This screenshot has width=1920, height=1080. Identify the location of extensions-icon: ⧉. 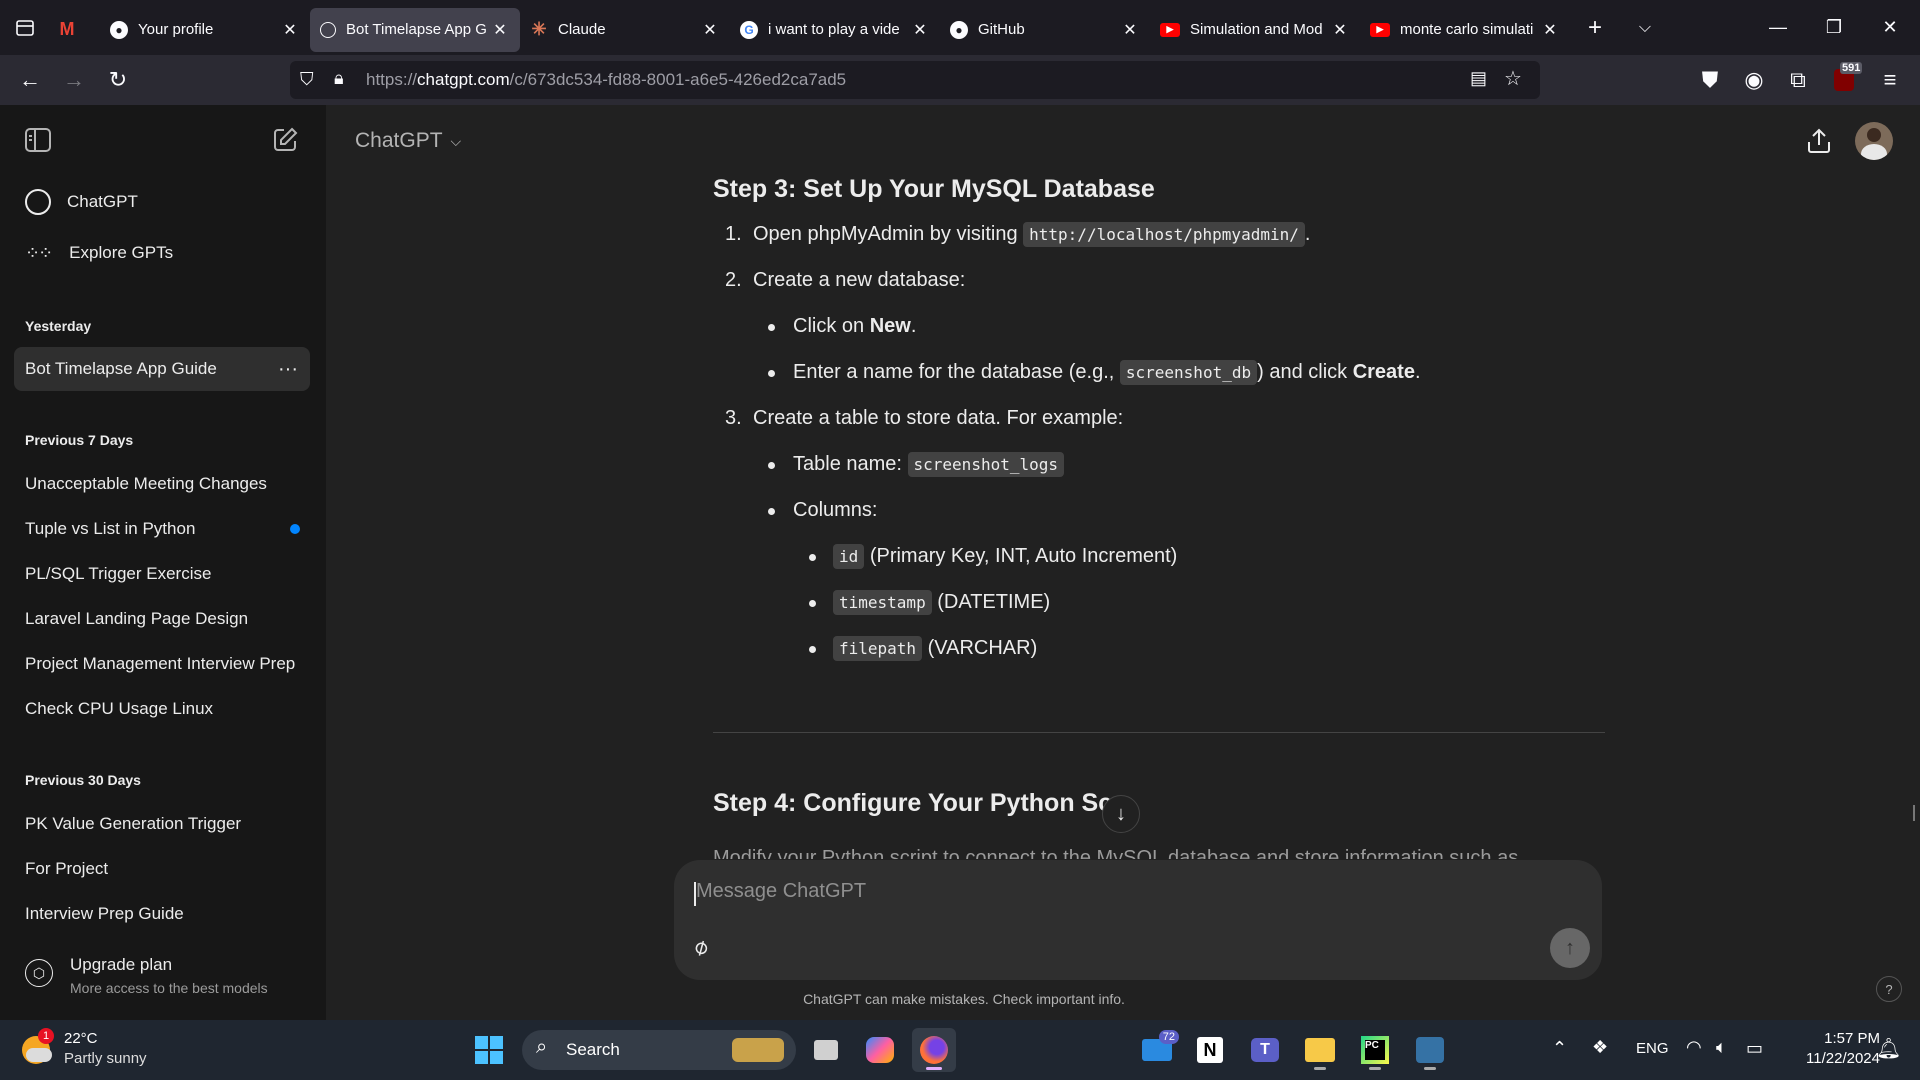
(1798, 80).